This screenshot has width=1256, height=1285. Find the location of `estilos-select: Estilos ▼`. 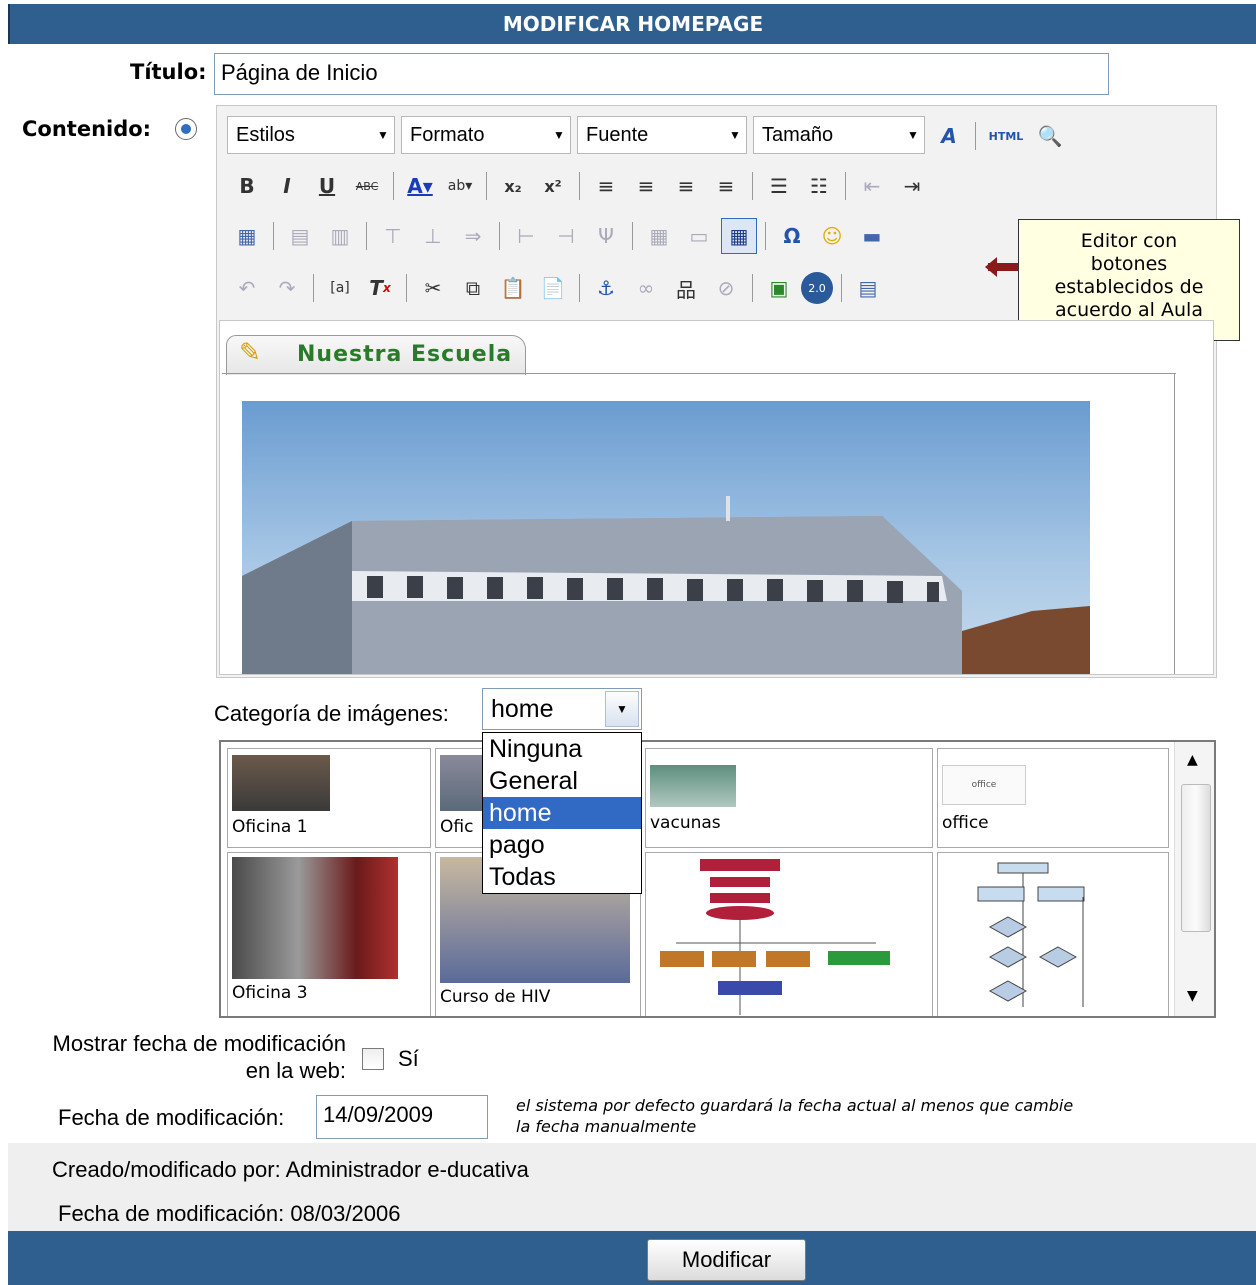

estilos-select: Estilos ▼ is located at coordinates (311, 135).